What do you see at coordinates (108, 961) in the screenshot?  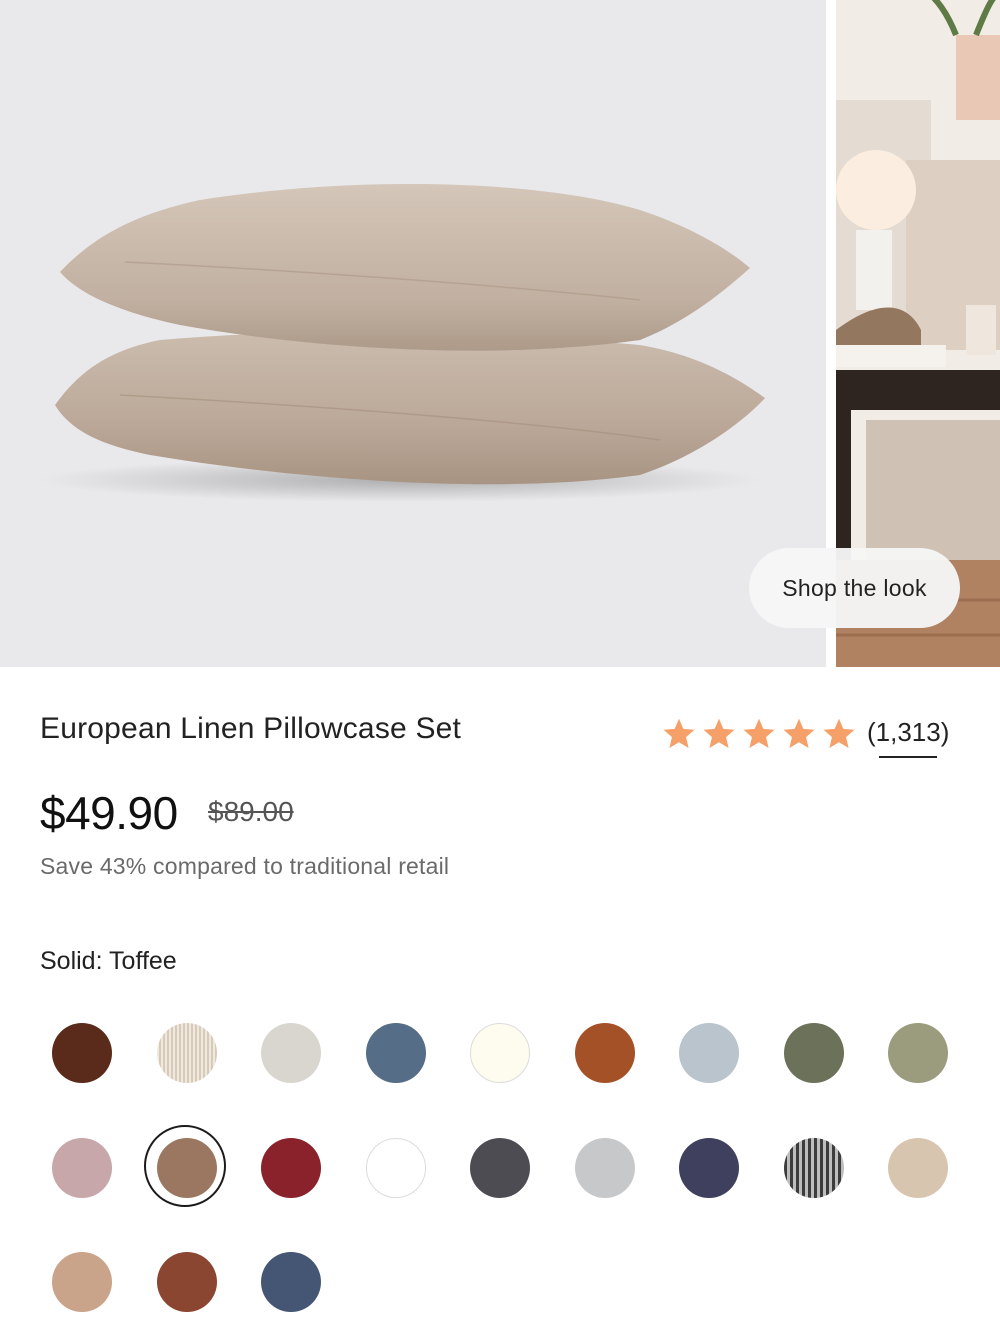 I see `color-selection-label: Solid: Toffee` at bounding box center [108, 961].